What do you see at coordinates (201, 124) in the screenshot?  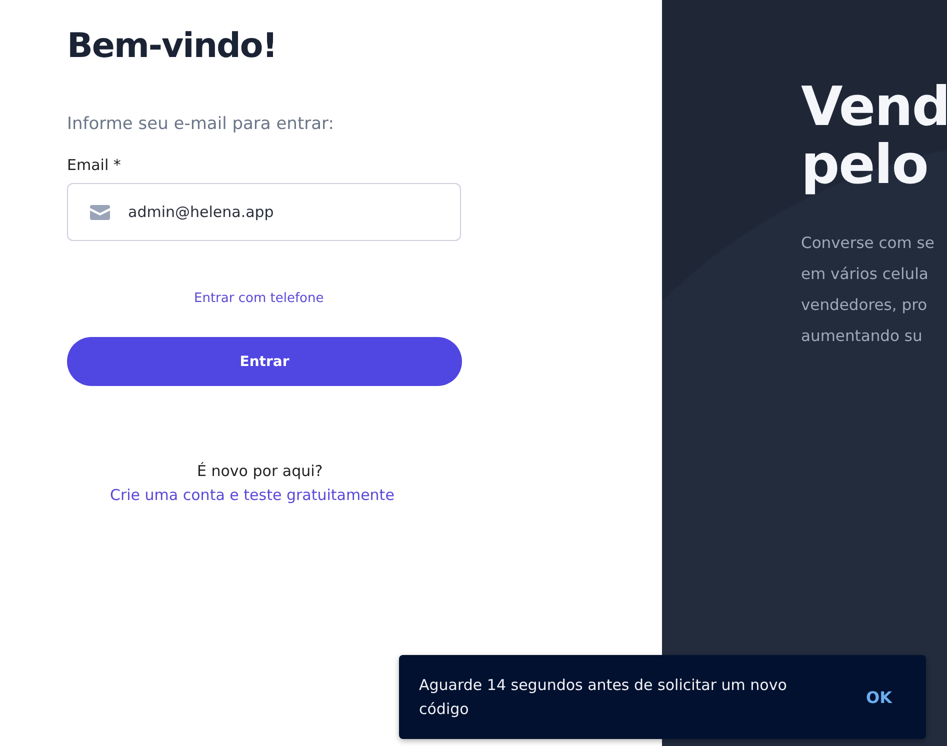 I see `subtitle: Informe seu e-mail para entrar:` at bounding box center [201, 124].